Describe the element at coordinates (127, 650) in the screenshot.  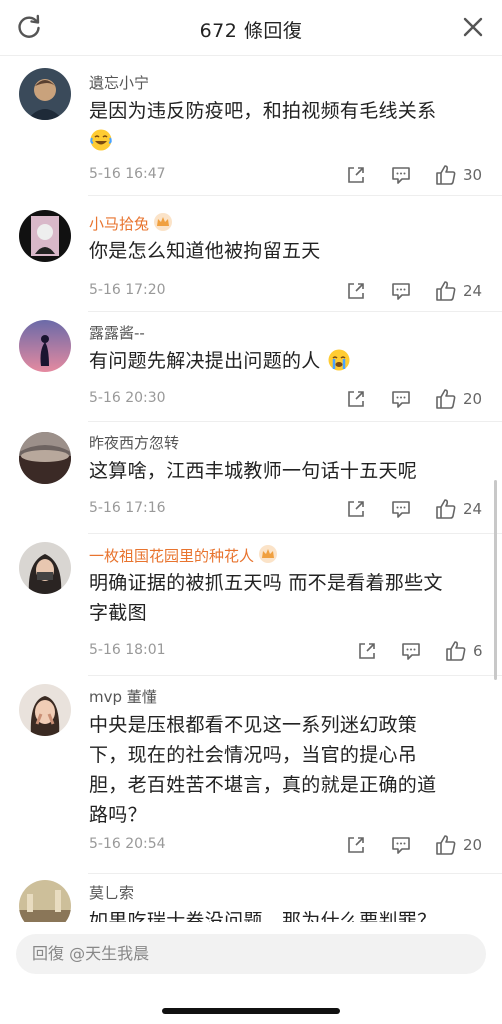
I see `comment-time: 5-16 18:01` at that location.